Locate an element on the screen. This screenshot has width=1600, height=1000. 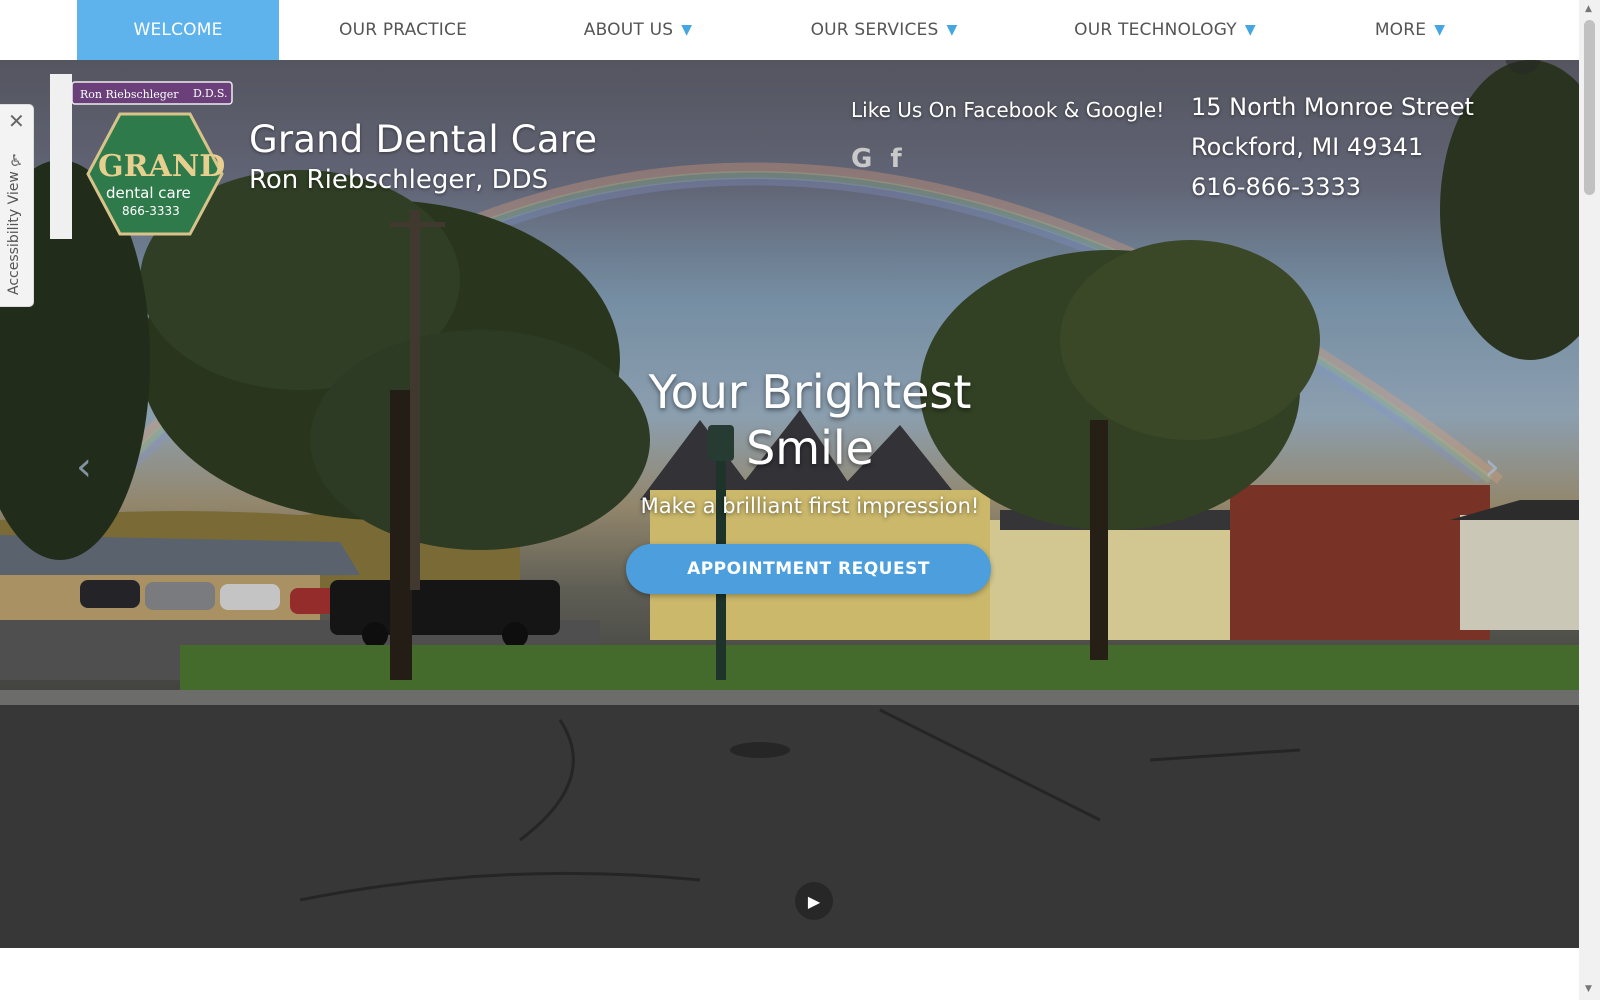
scrollbar-thumb is located at coordinates (1589, 107).